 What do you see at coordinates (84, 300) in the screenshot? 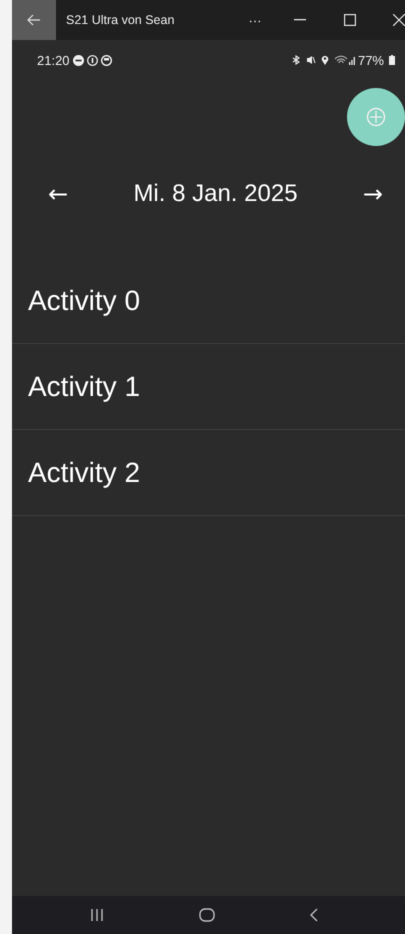
I see `activity-item: Activity 0` at bounding box center [84, 300].